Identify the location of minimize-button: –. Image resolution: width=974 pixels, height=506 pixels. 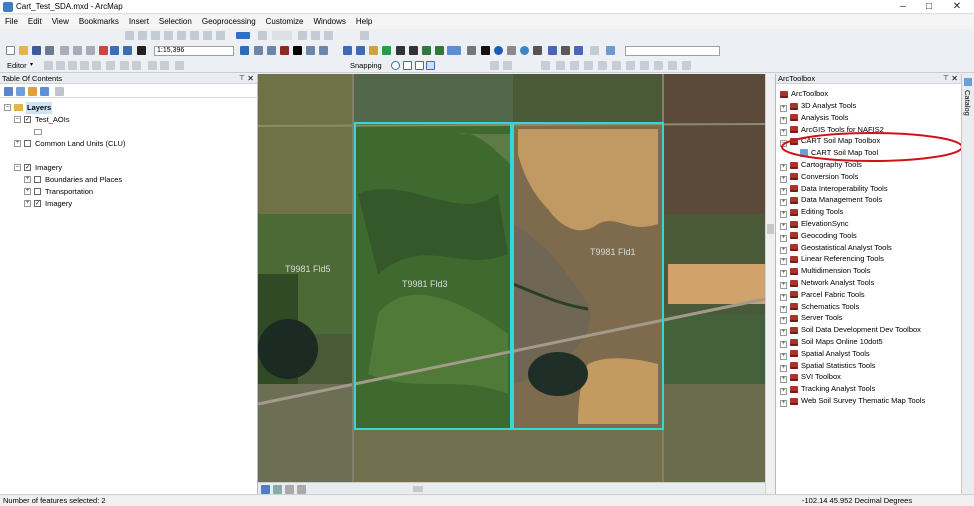
(903, 7).